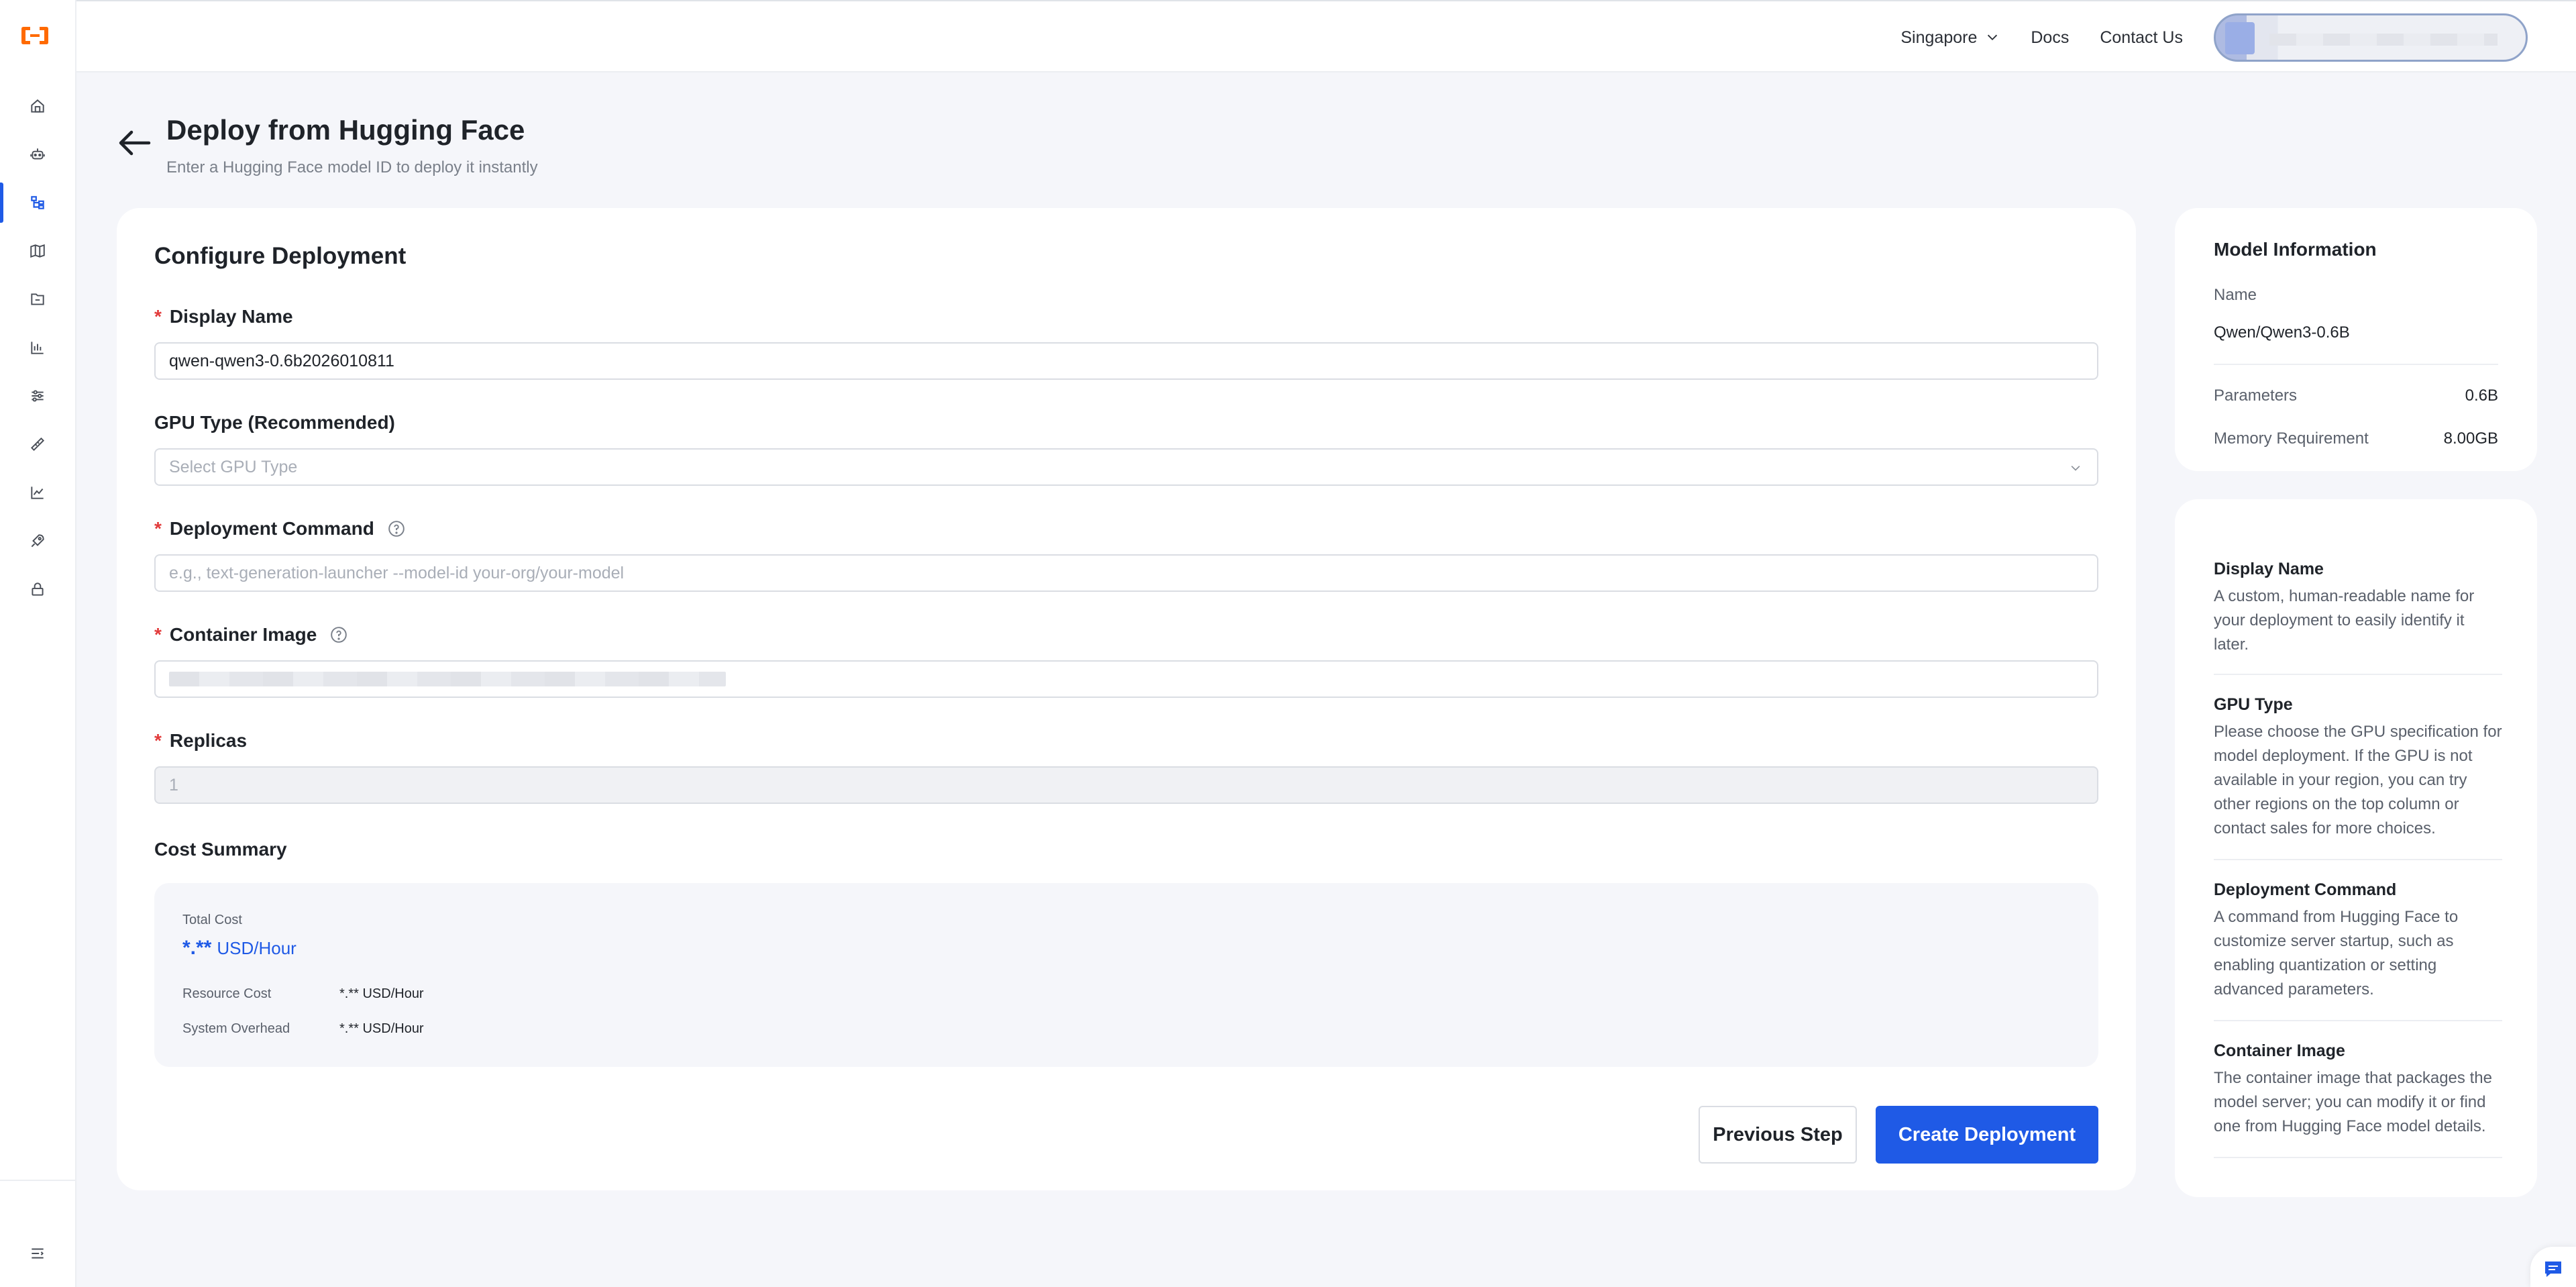 Image resolution: width=2576 pixels, height=1287 pixels. Describe the element at coordinates (381, 1028) in the screenshot. I see `system-overhead-value: *.** USD/Hour` at that location.